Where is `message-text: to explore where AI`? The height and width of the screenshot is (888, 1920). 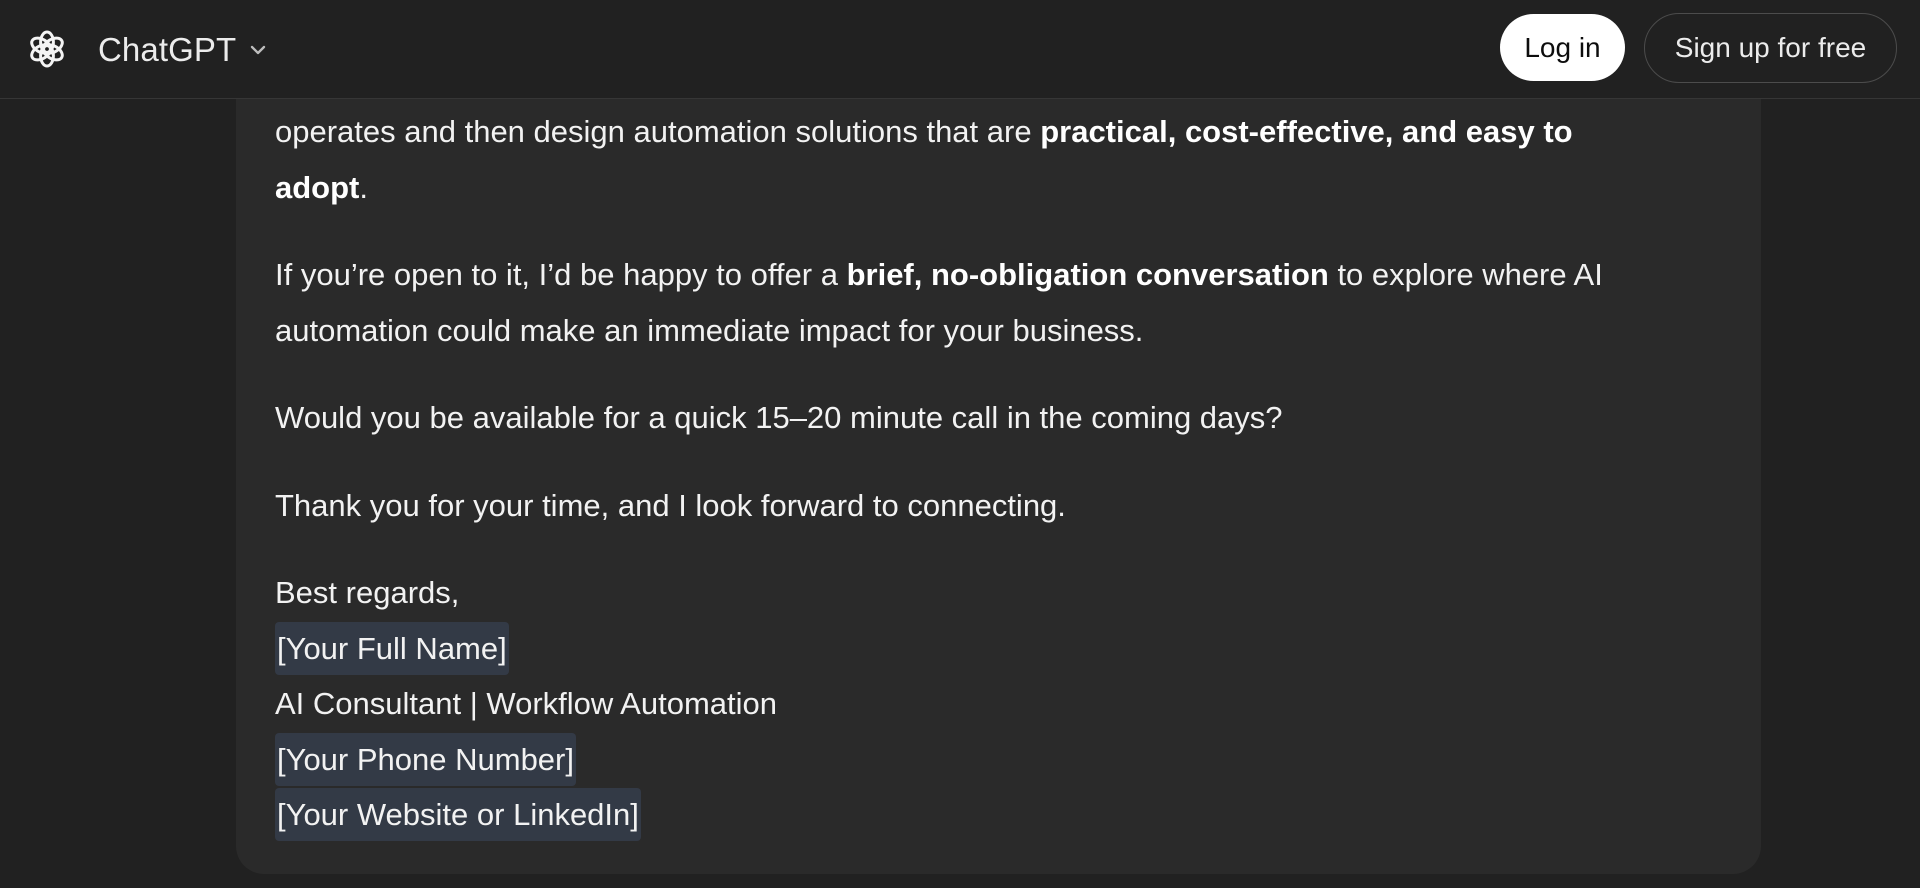 message-text: to explore where AI is located at coordinates (1465, 274).